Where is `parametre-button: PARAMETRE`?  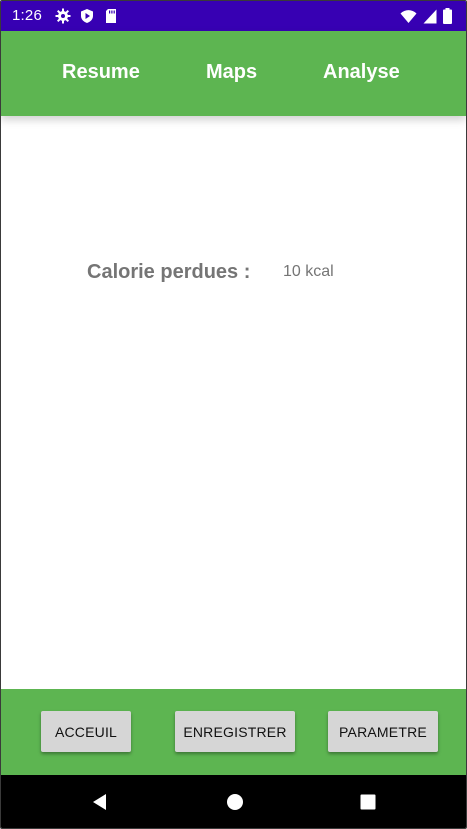 parametre-button: PARAMETRE is located at coordinates (383, 731).